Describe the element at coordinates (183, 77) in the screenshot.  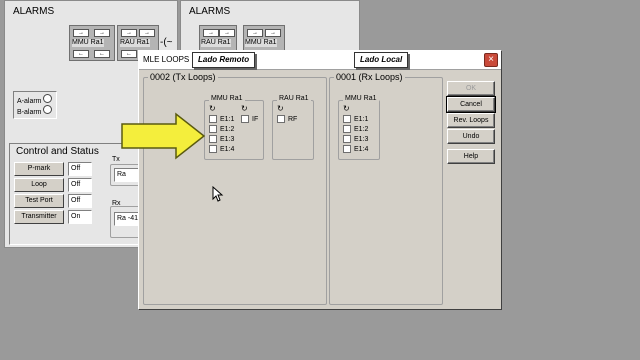
I see `remote-group-label: 0002 (Tx Loops)` at that location.